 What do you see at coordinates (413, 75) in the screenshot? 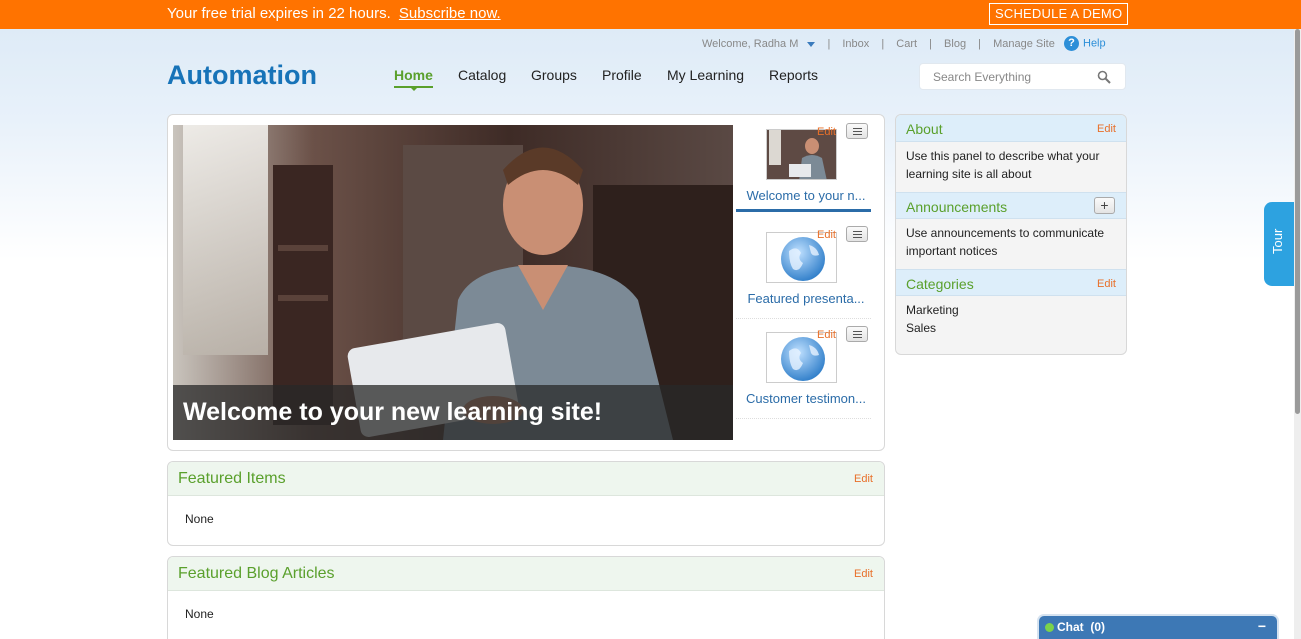
I see `nav-home: Home` at bounding box center [413, 75].